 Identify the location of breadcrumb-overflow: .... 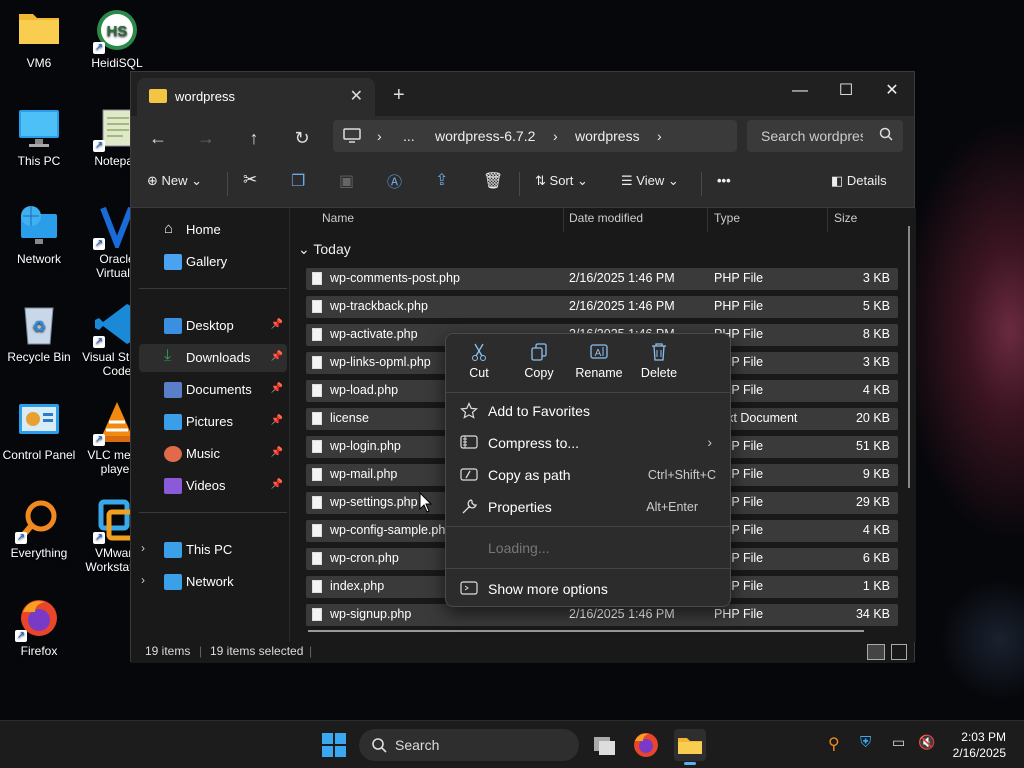
(409, 136).